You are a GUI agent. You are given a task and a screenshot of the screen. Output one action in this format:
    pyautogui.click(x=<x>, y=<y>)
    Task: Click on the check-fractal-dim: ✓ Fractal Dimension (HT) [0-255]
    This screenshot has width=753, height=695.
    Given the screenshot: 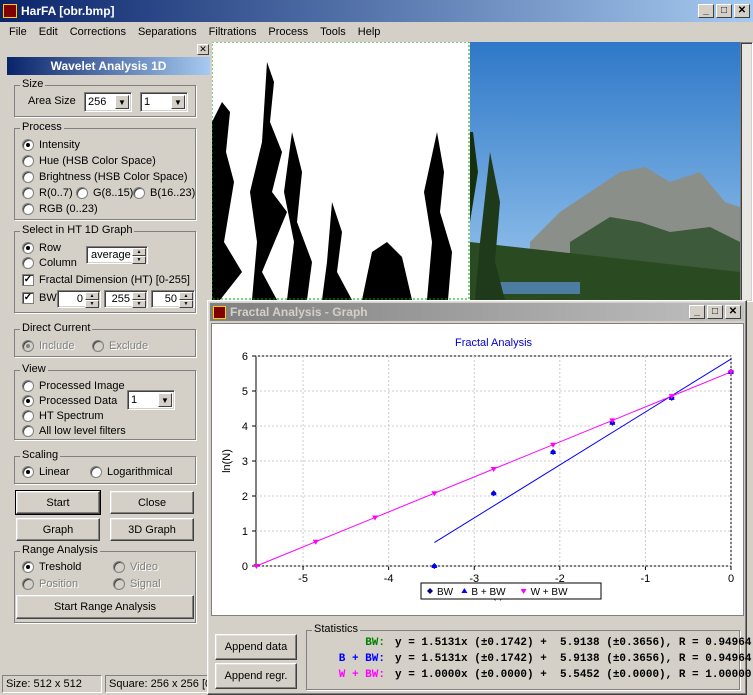 What is the action you would take?
    pyautogui.click(x=106, y=280)
    